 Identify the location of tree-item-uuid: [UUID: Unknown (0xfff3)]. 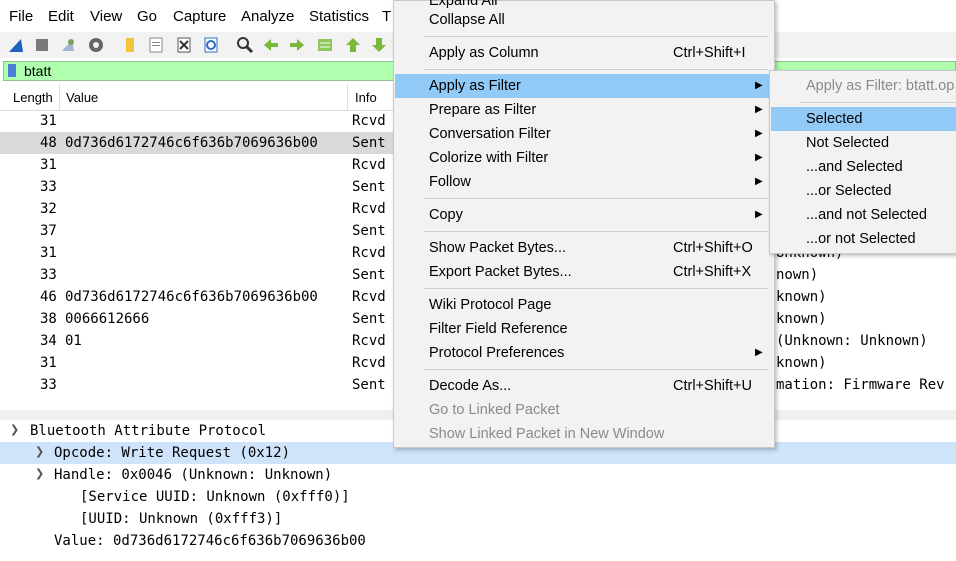
(478, 519).